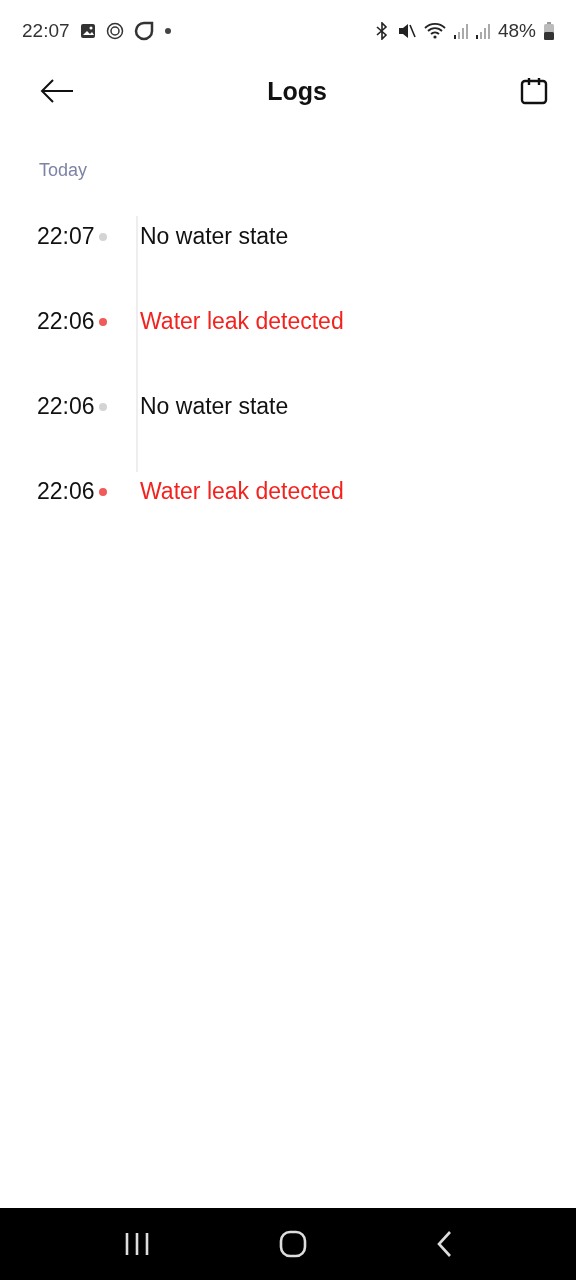 This screenshot has height=1280, width=576. I want to click on nav-back-icon, so click(443, 1244).